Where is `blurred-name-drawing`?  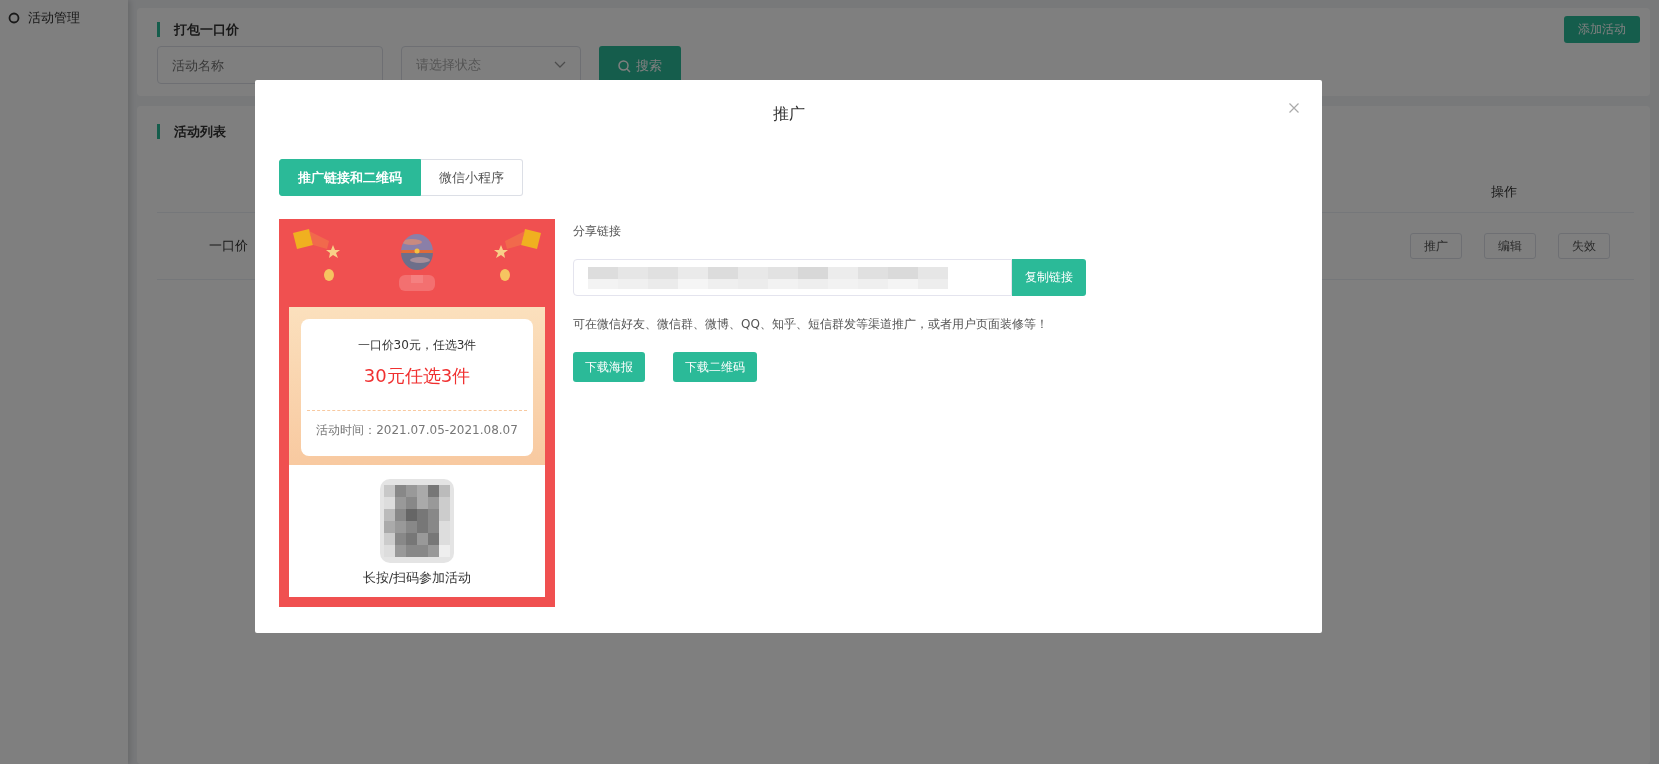 blurred-name-drawing is located at coordinates (417, 283).